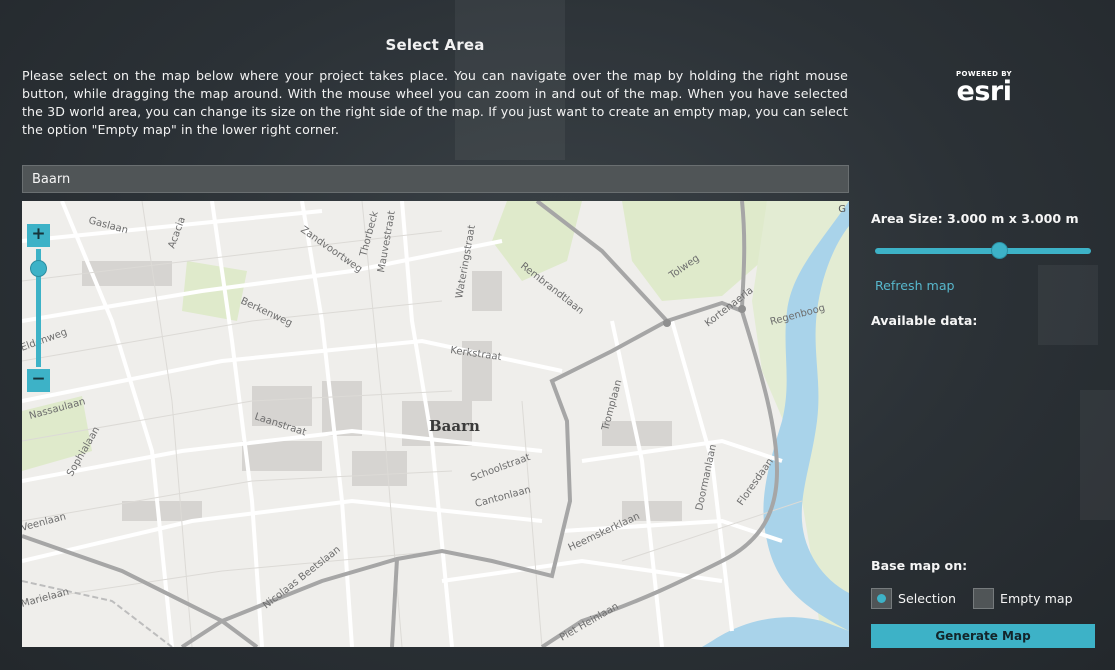  I want to click on available-data-label: Available data:, so click(924, 320).